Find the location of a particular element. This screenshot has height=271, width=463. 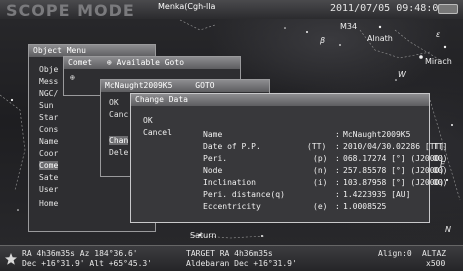

star-icon is located at coordinates (11, 259).